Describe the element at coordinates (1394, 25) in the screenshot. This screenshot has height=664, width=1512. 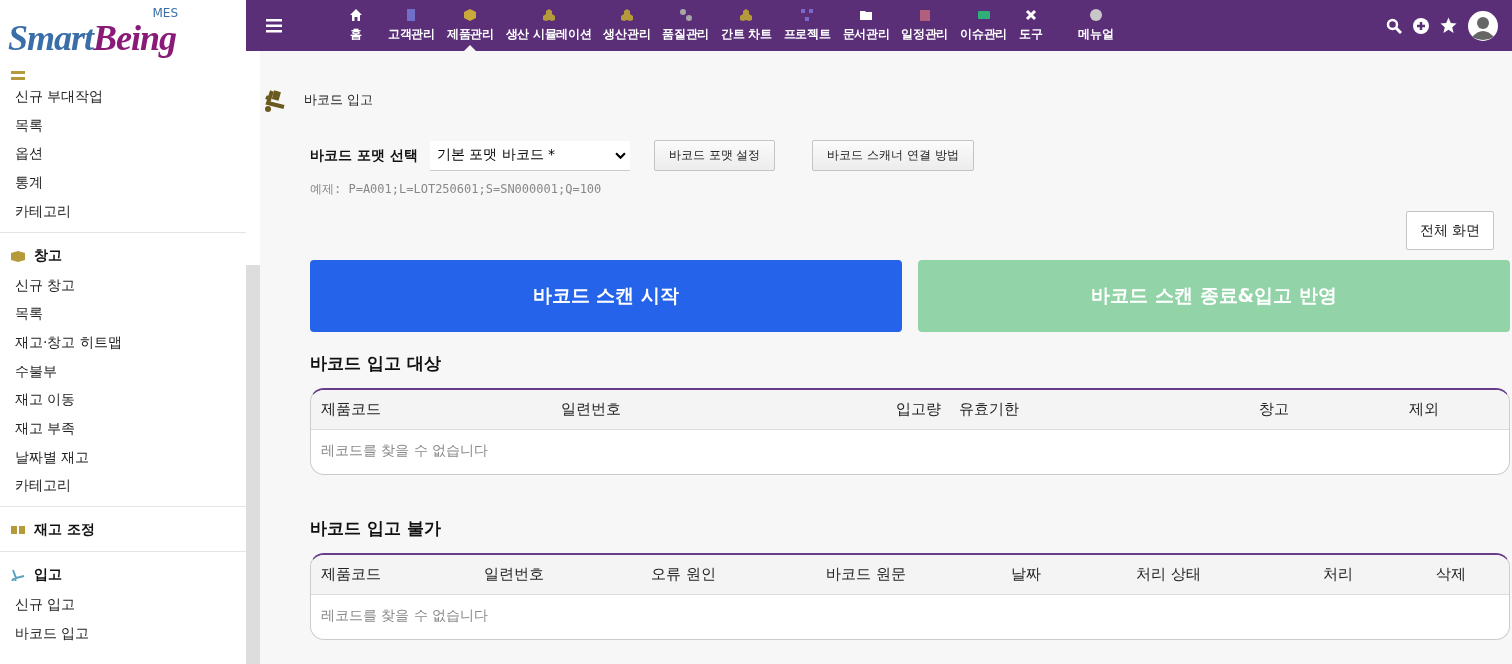
I see `search-icon` at that location.